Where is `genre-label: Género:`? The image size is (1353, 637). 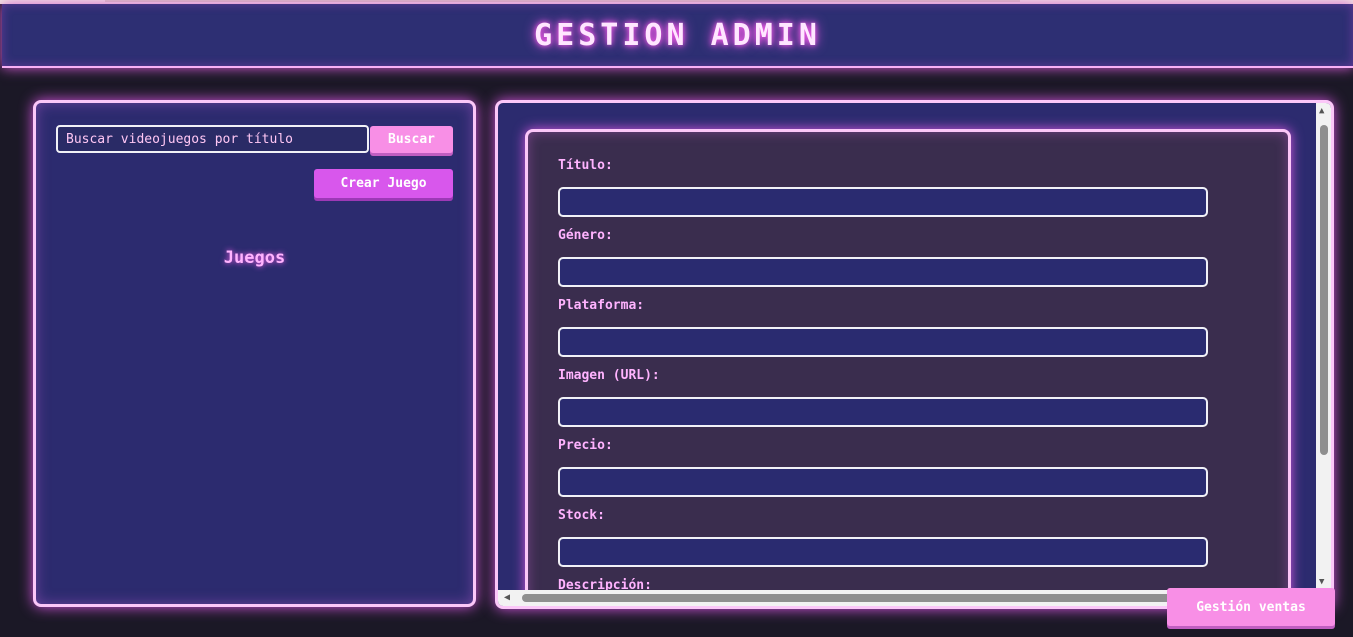 genre-label: Género: is located at coordinates (585, 235).